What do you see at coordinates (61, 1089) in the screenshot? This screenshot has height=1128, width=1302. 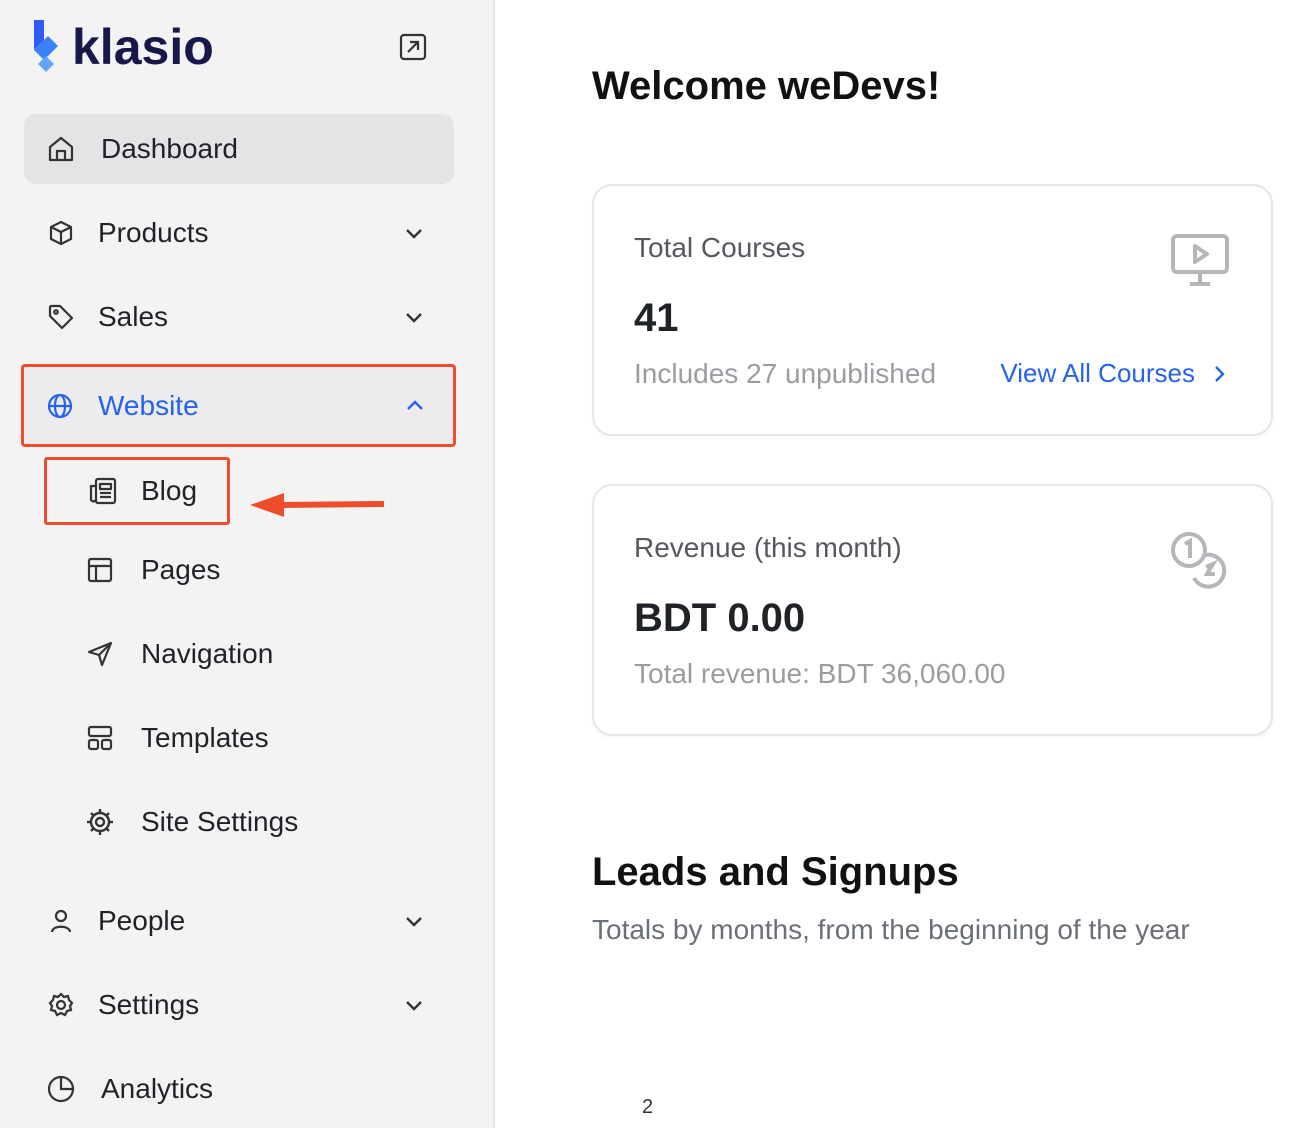 I see `pie-chart-icon` at bounding box center [61, 1089].